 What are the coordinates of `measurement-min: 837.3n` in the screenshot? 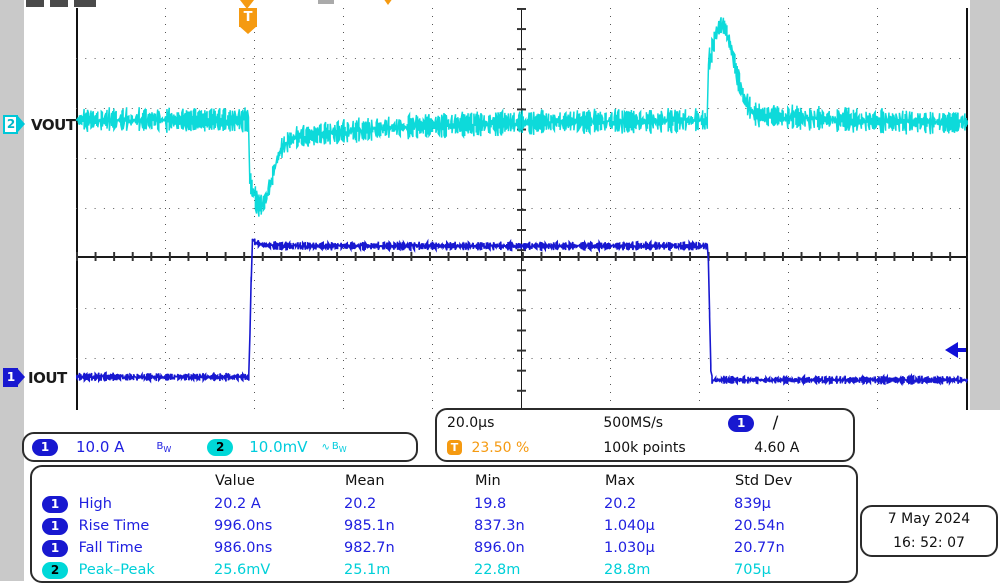 It's located at (499, 526).